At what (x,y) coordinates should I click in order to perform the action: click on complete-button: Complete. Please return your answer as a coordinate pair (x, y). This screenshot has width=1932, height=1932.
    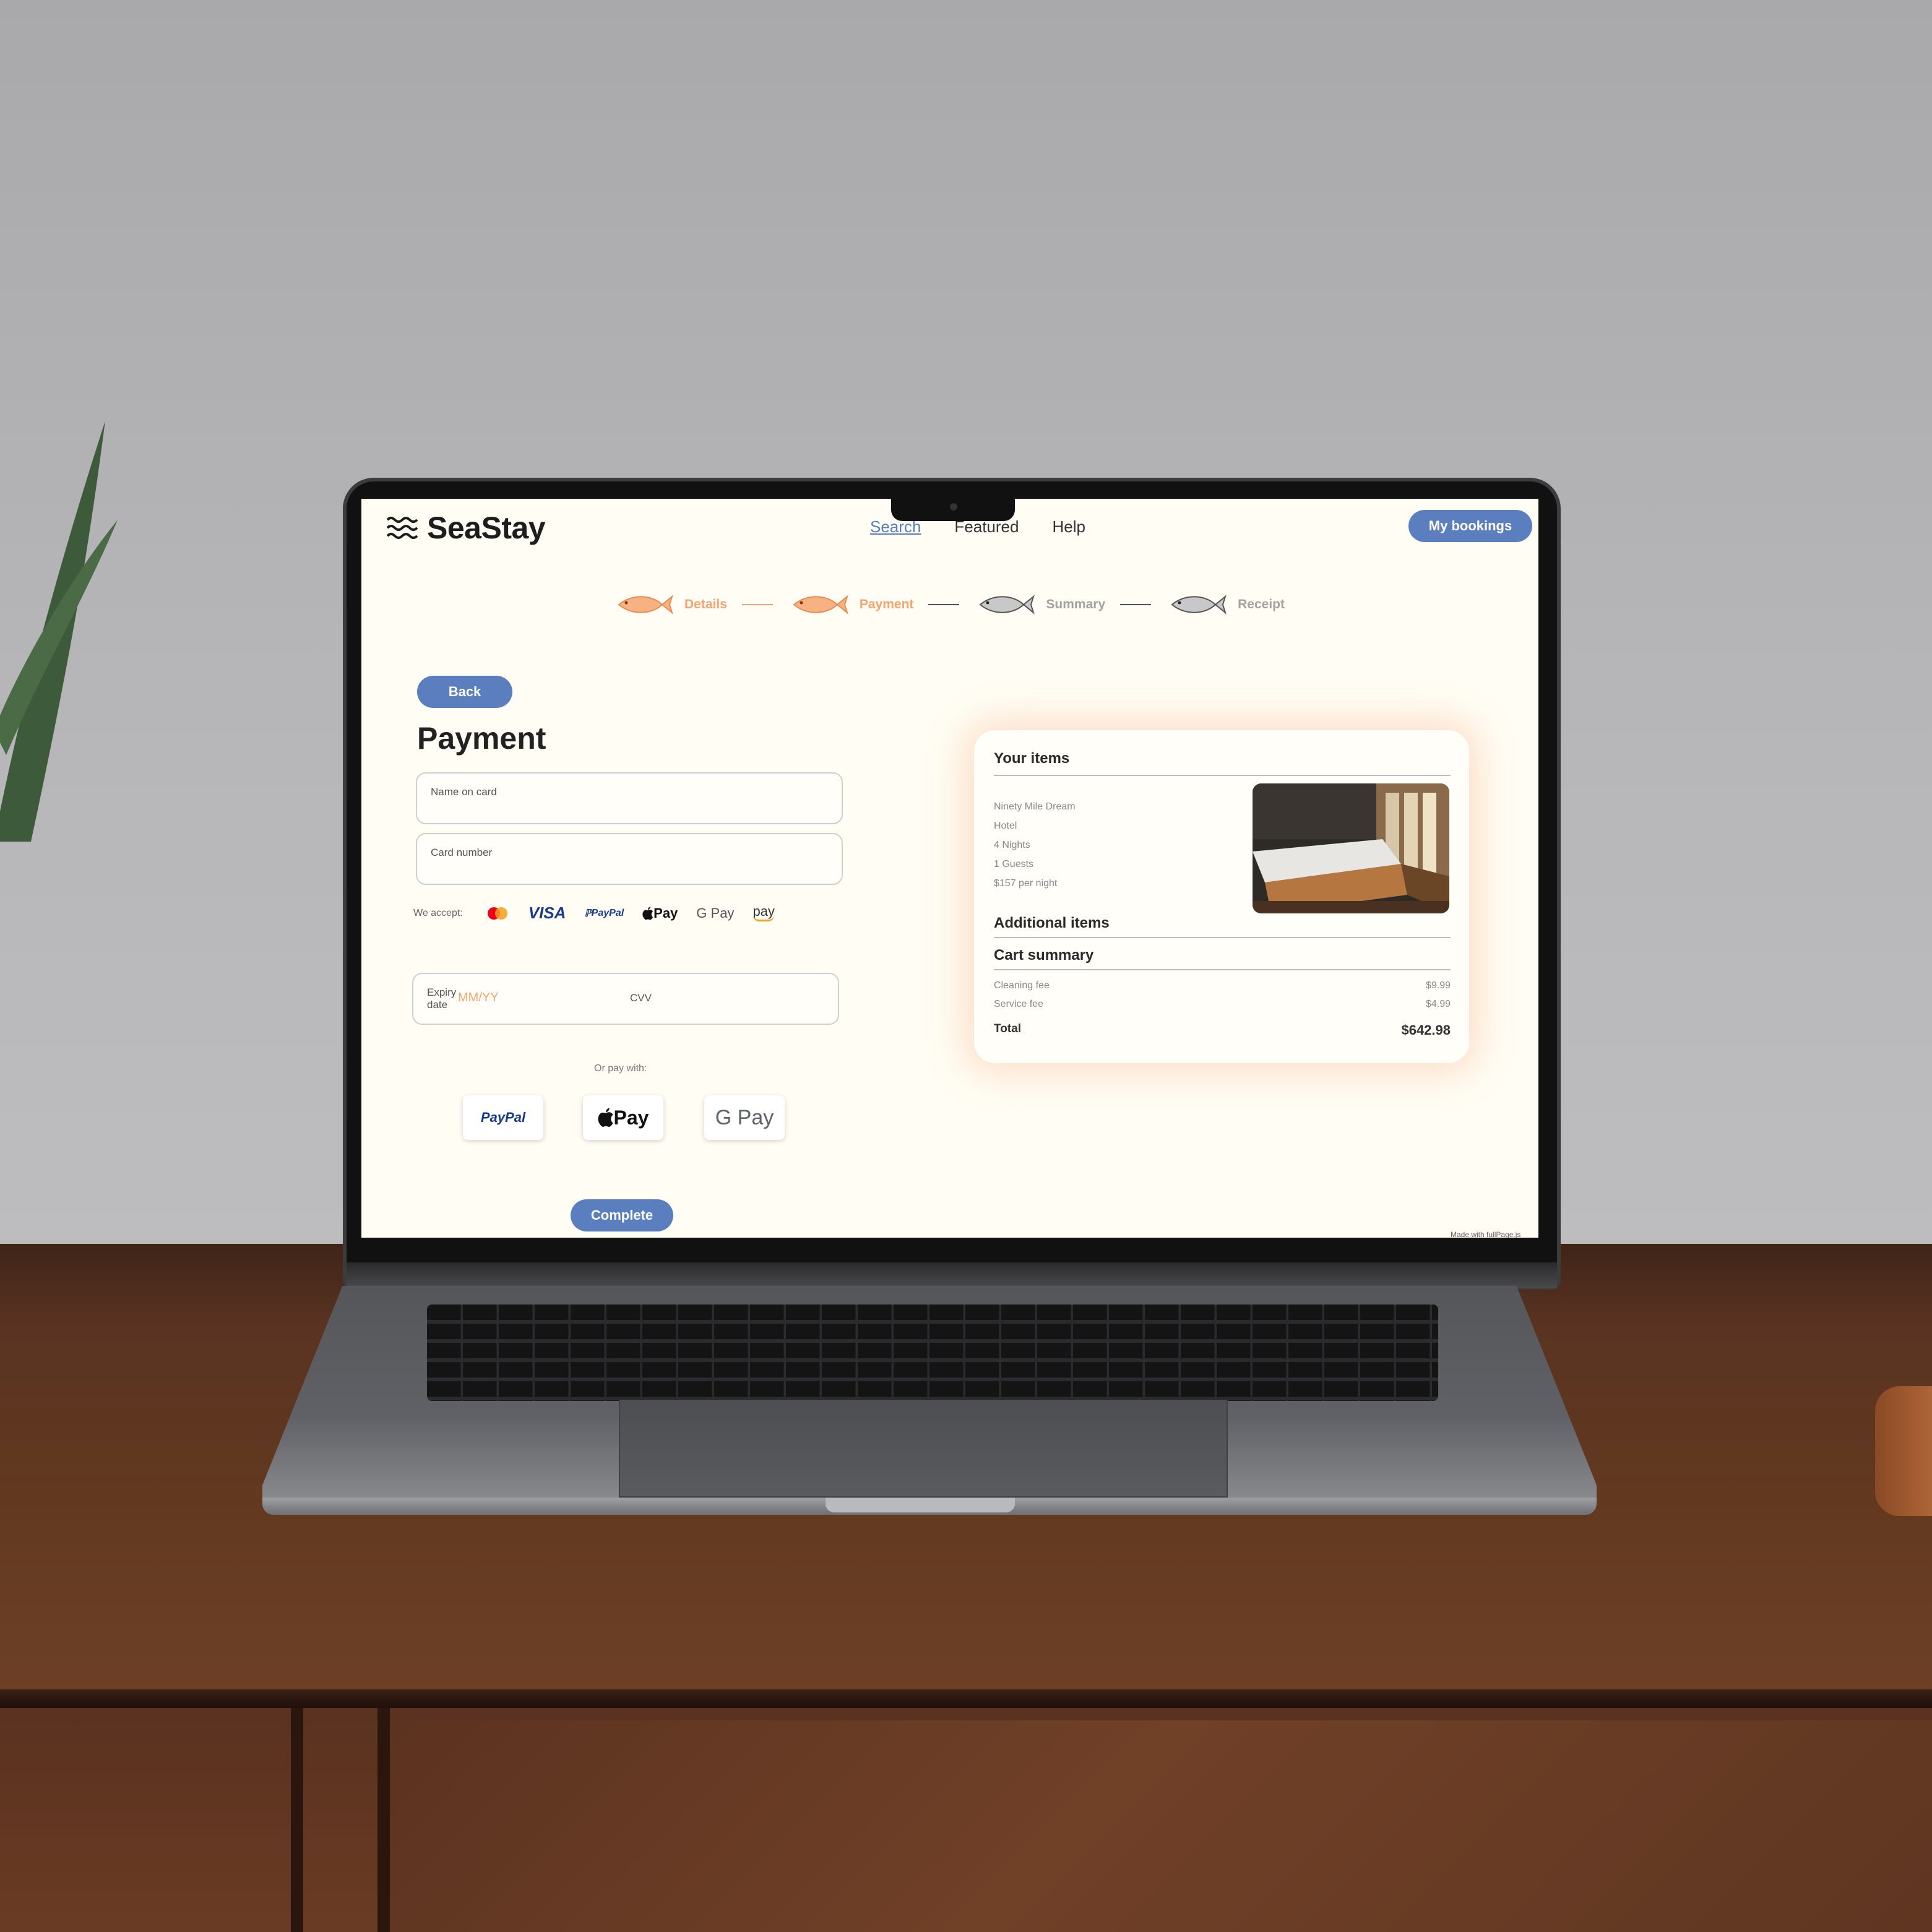
    Looking at the image, I should click on (622, 1215).